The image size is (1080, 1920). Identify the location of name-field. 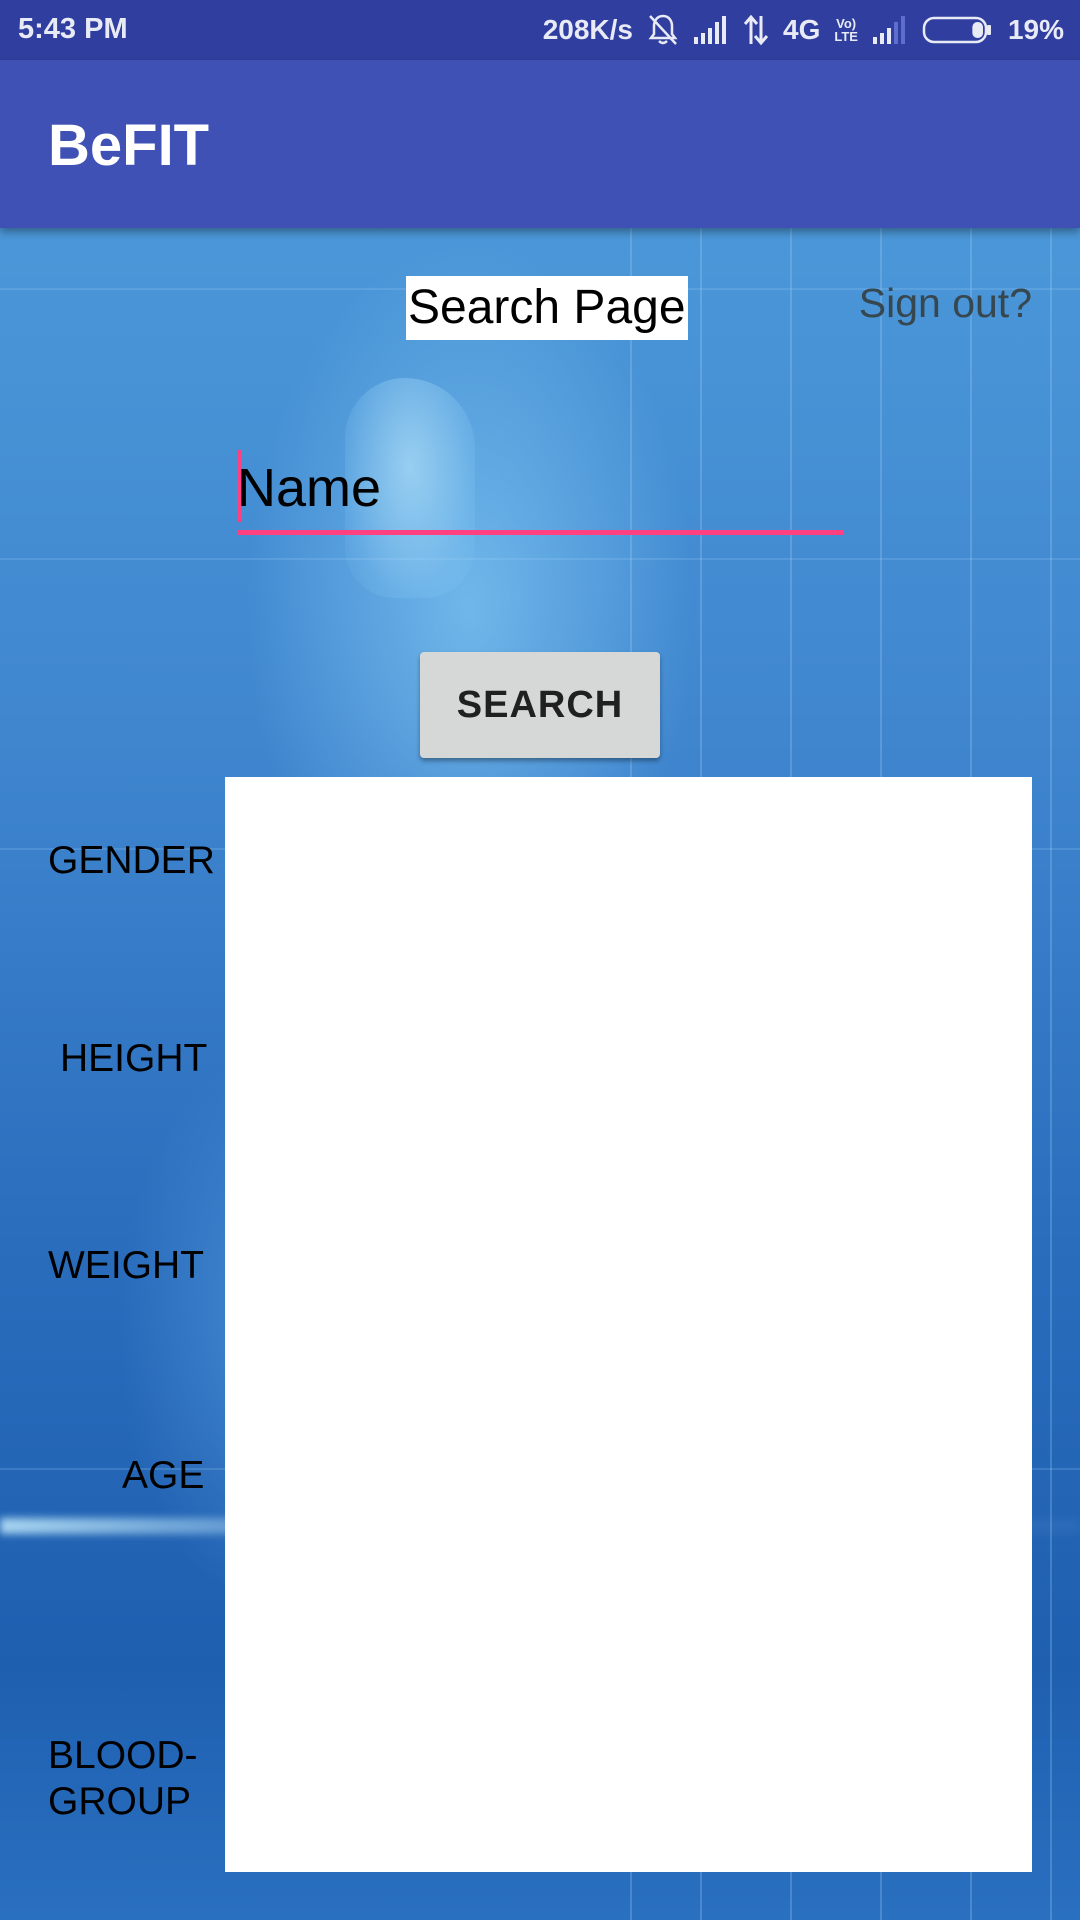
(540, 491).